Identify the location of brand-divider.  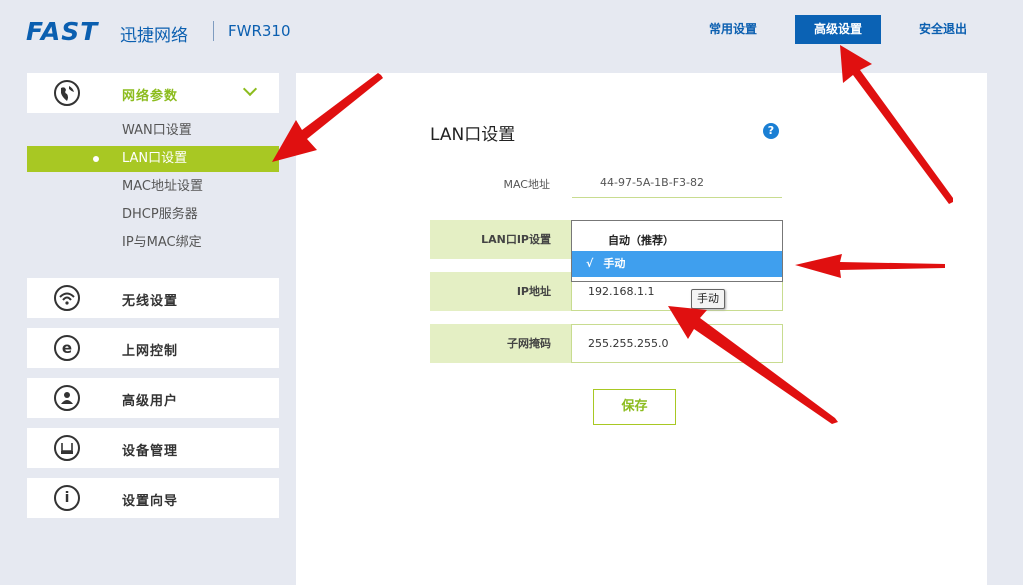
(213, 31).